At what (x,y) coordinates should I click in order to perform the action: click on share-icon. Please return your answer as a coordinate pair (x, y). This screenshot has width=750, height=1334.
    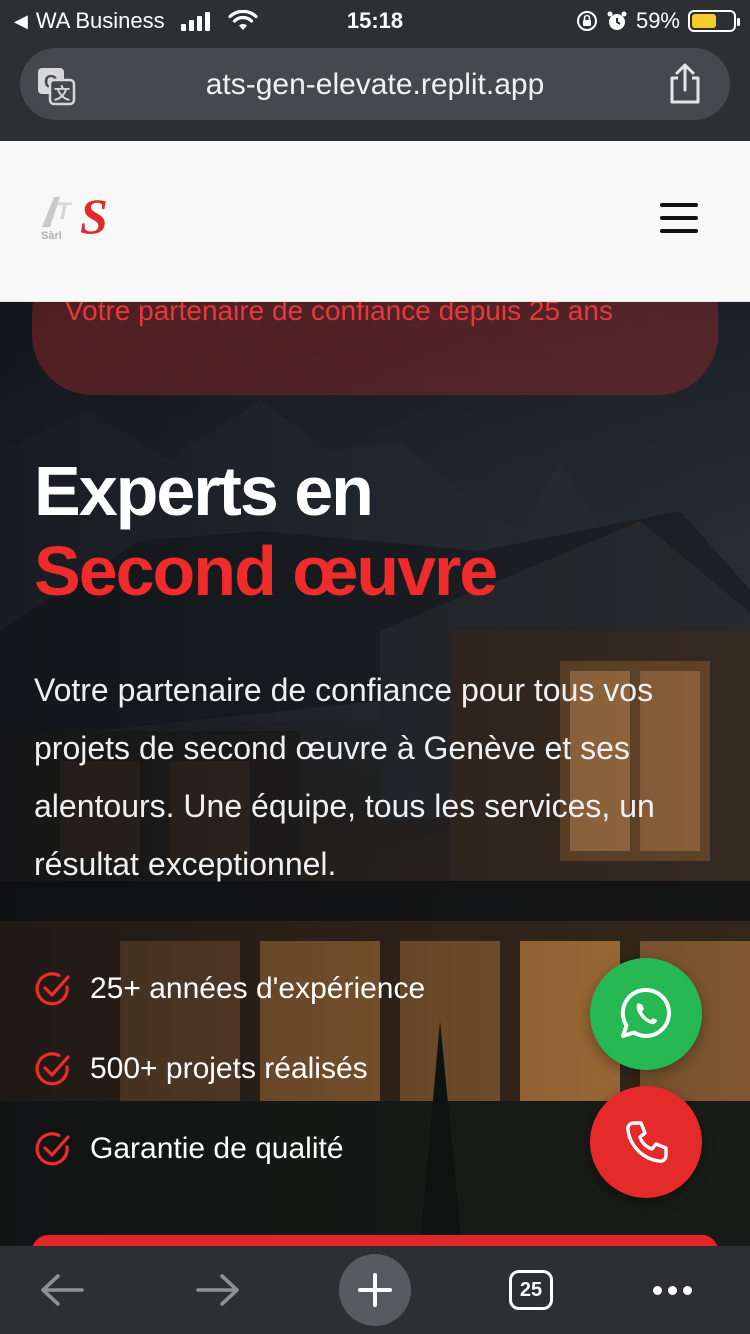
    Looking at the image, I should click on (685, 84).